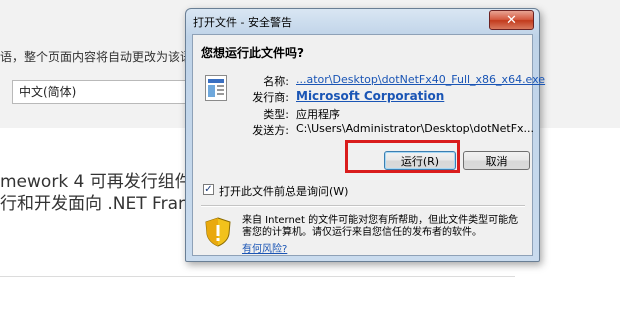 This screenshot has width=620, height=309. What do you see at coordinates (252, 53) in the screenshot?
I see `dialog-question: 您想运行此文件吗?` at bounding box center [252, 53].